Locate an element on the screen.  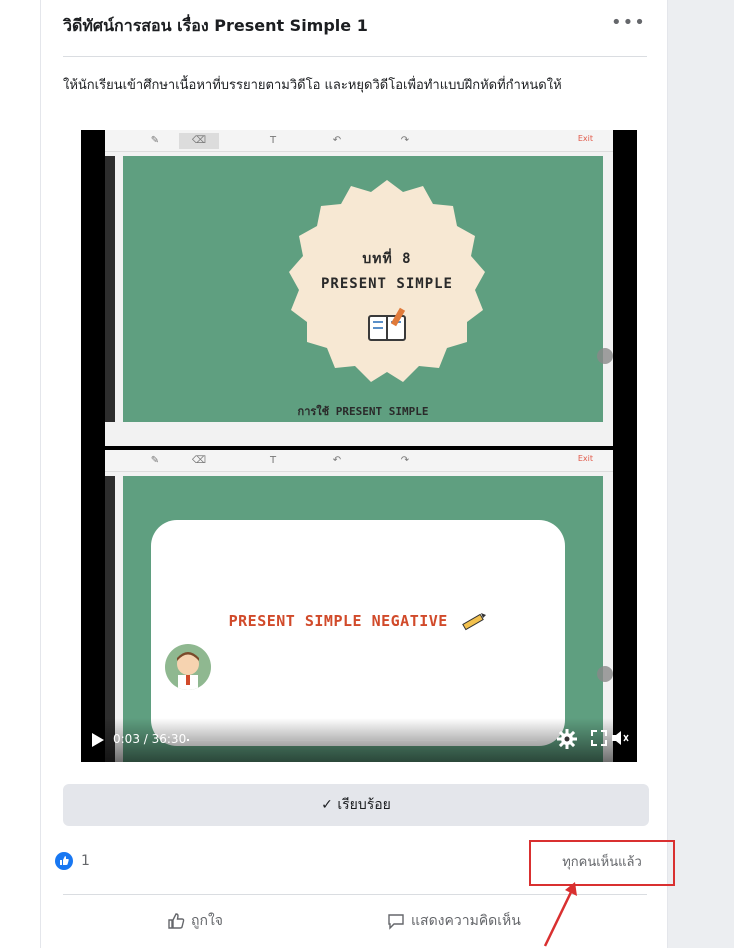
video-controls: 0:03 / 36:30 is located at coordinates (359, 740).